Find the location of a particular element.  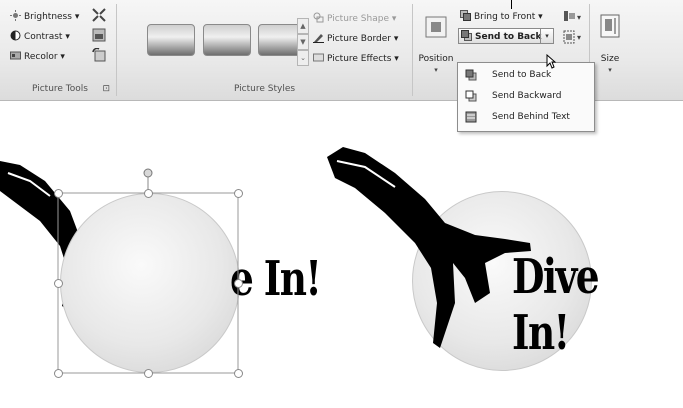

callout-line is located at coordinates (511, 4).